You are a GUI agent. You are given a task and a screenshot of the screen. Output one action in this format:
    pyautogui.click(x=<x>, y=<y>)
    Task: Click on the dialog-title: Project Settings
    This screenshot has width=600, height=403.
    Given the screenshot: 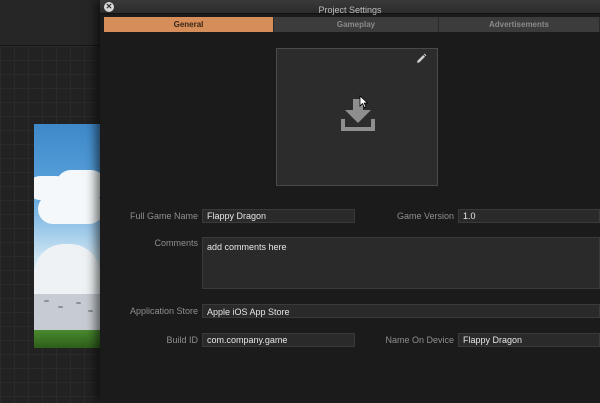 What is the action you would take?
    pyautogui.click(x=350, y=10)
    